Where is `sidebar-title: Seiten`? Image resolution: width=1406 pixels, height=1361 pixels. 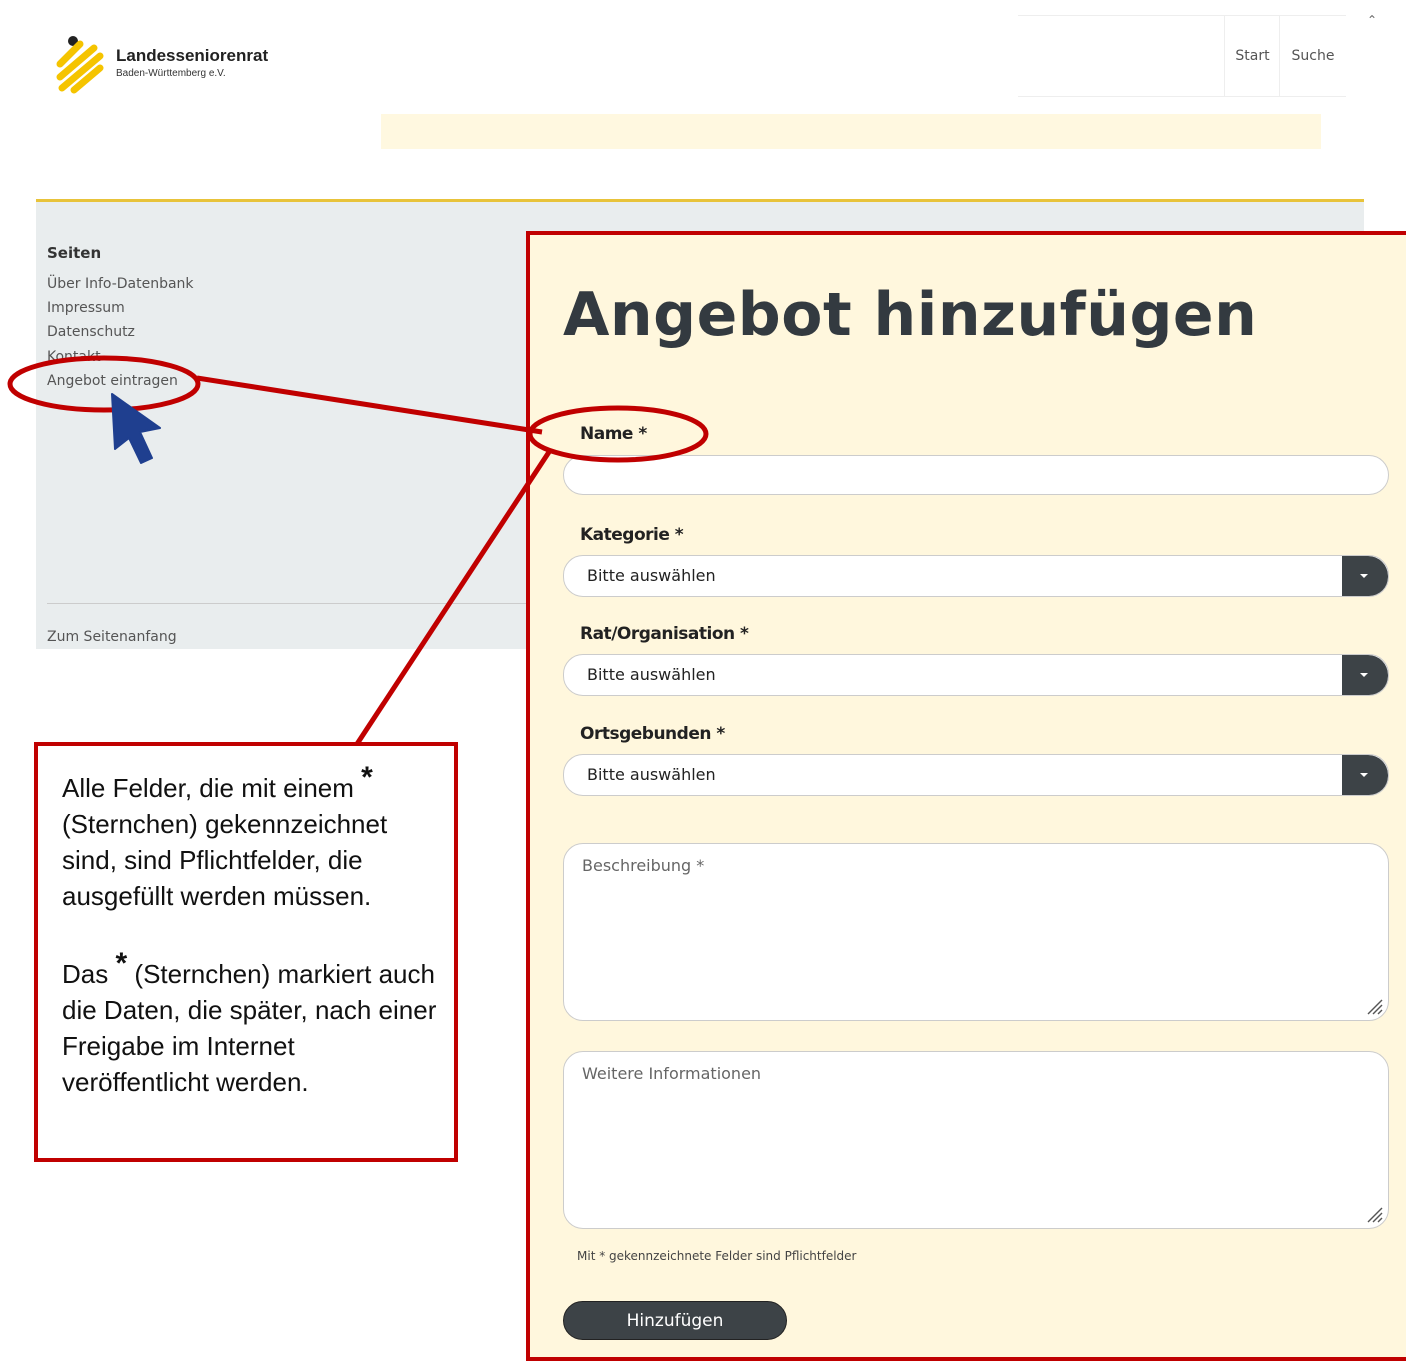
sidebar-title: Seiten is located at coordinates (74, 253).